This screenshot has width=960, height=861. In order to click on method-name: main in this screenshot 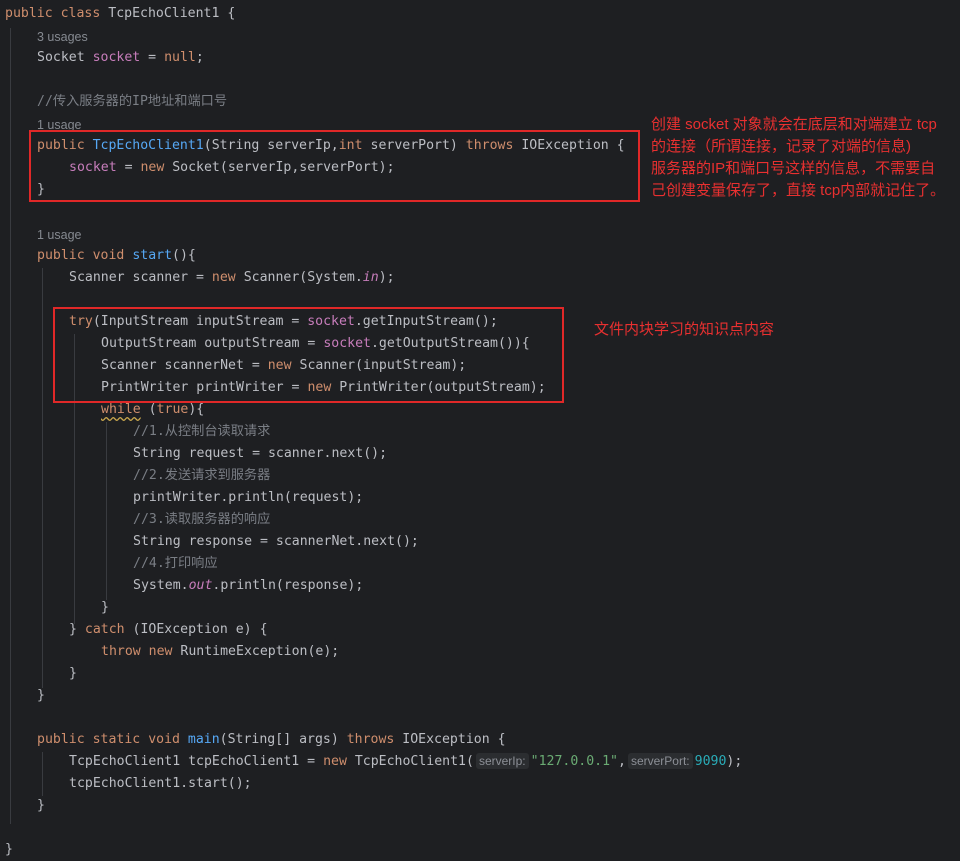, I will do `click(203, 739)`.